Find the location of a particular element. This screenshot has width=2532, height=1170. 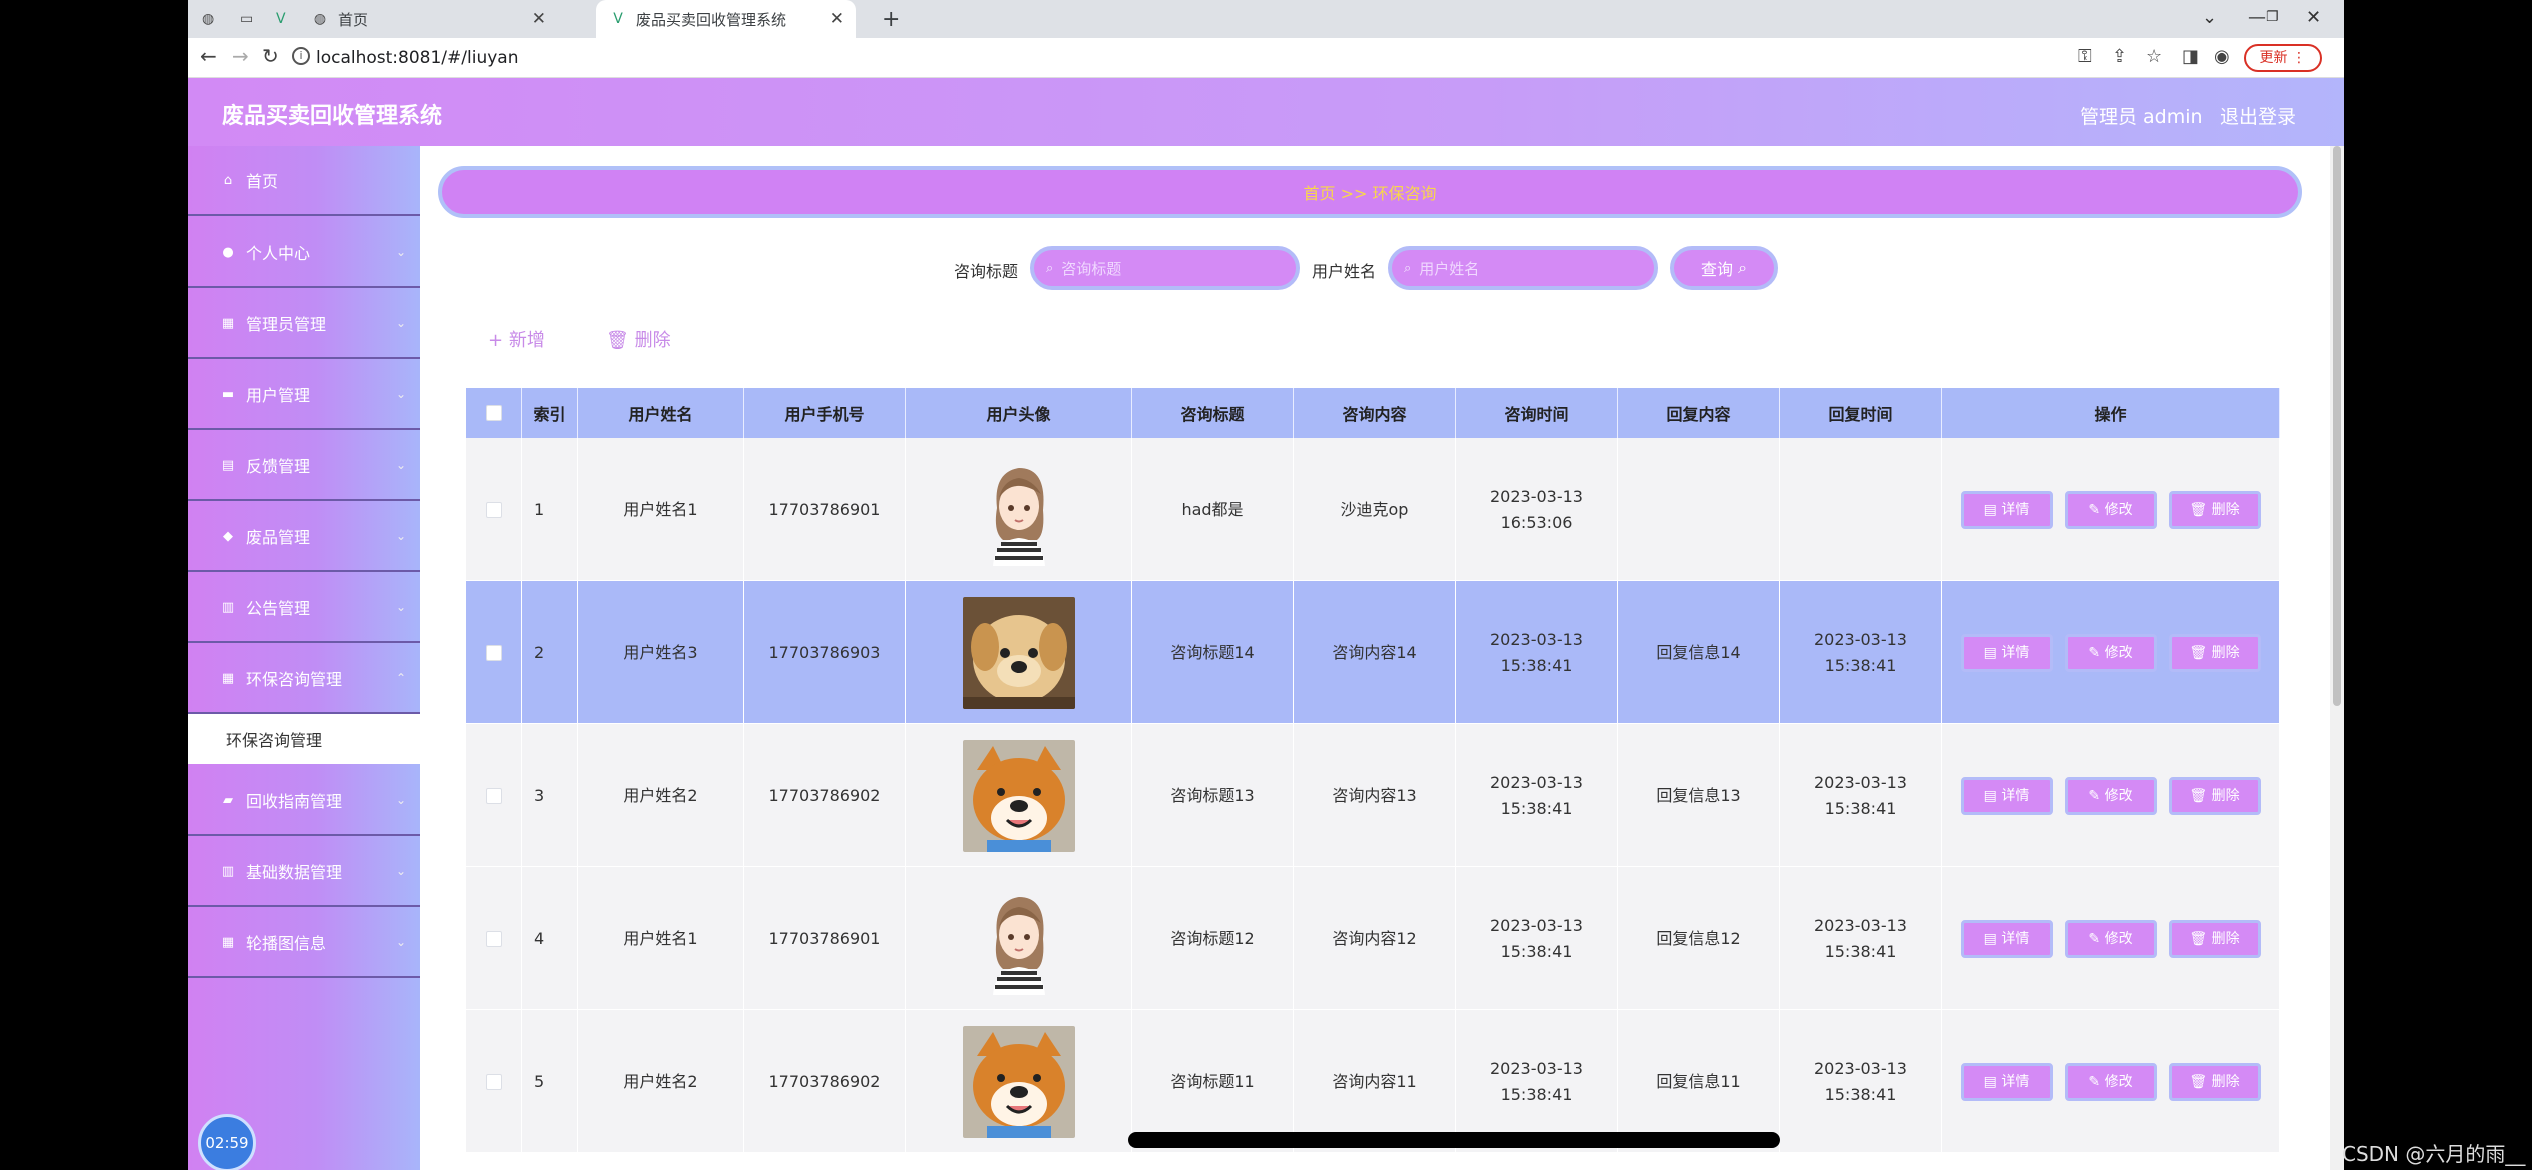

profile-icon: ◉ is located at coordinates (2222, 56).